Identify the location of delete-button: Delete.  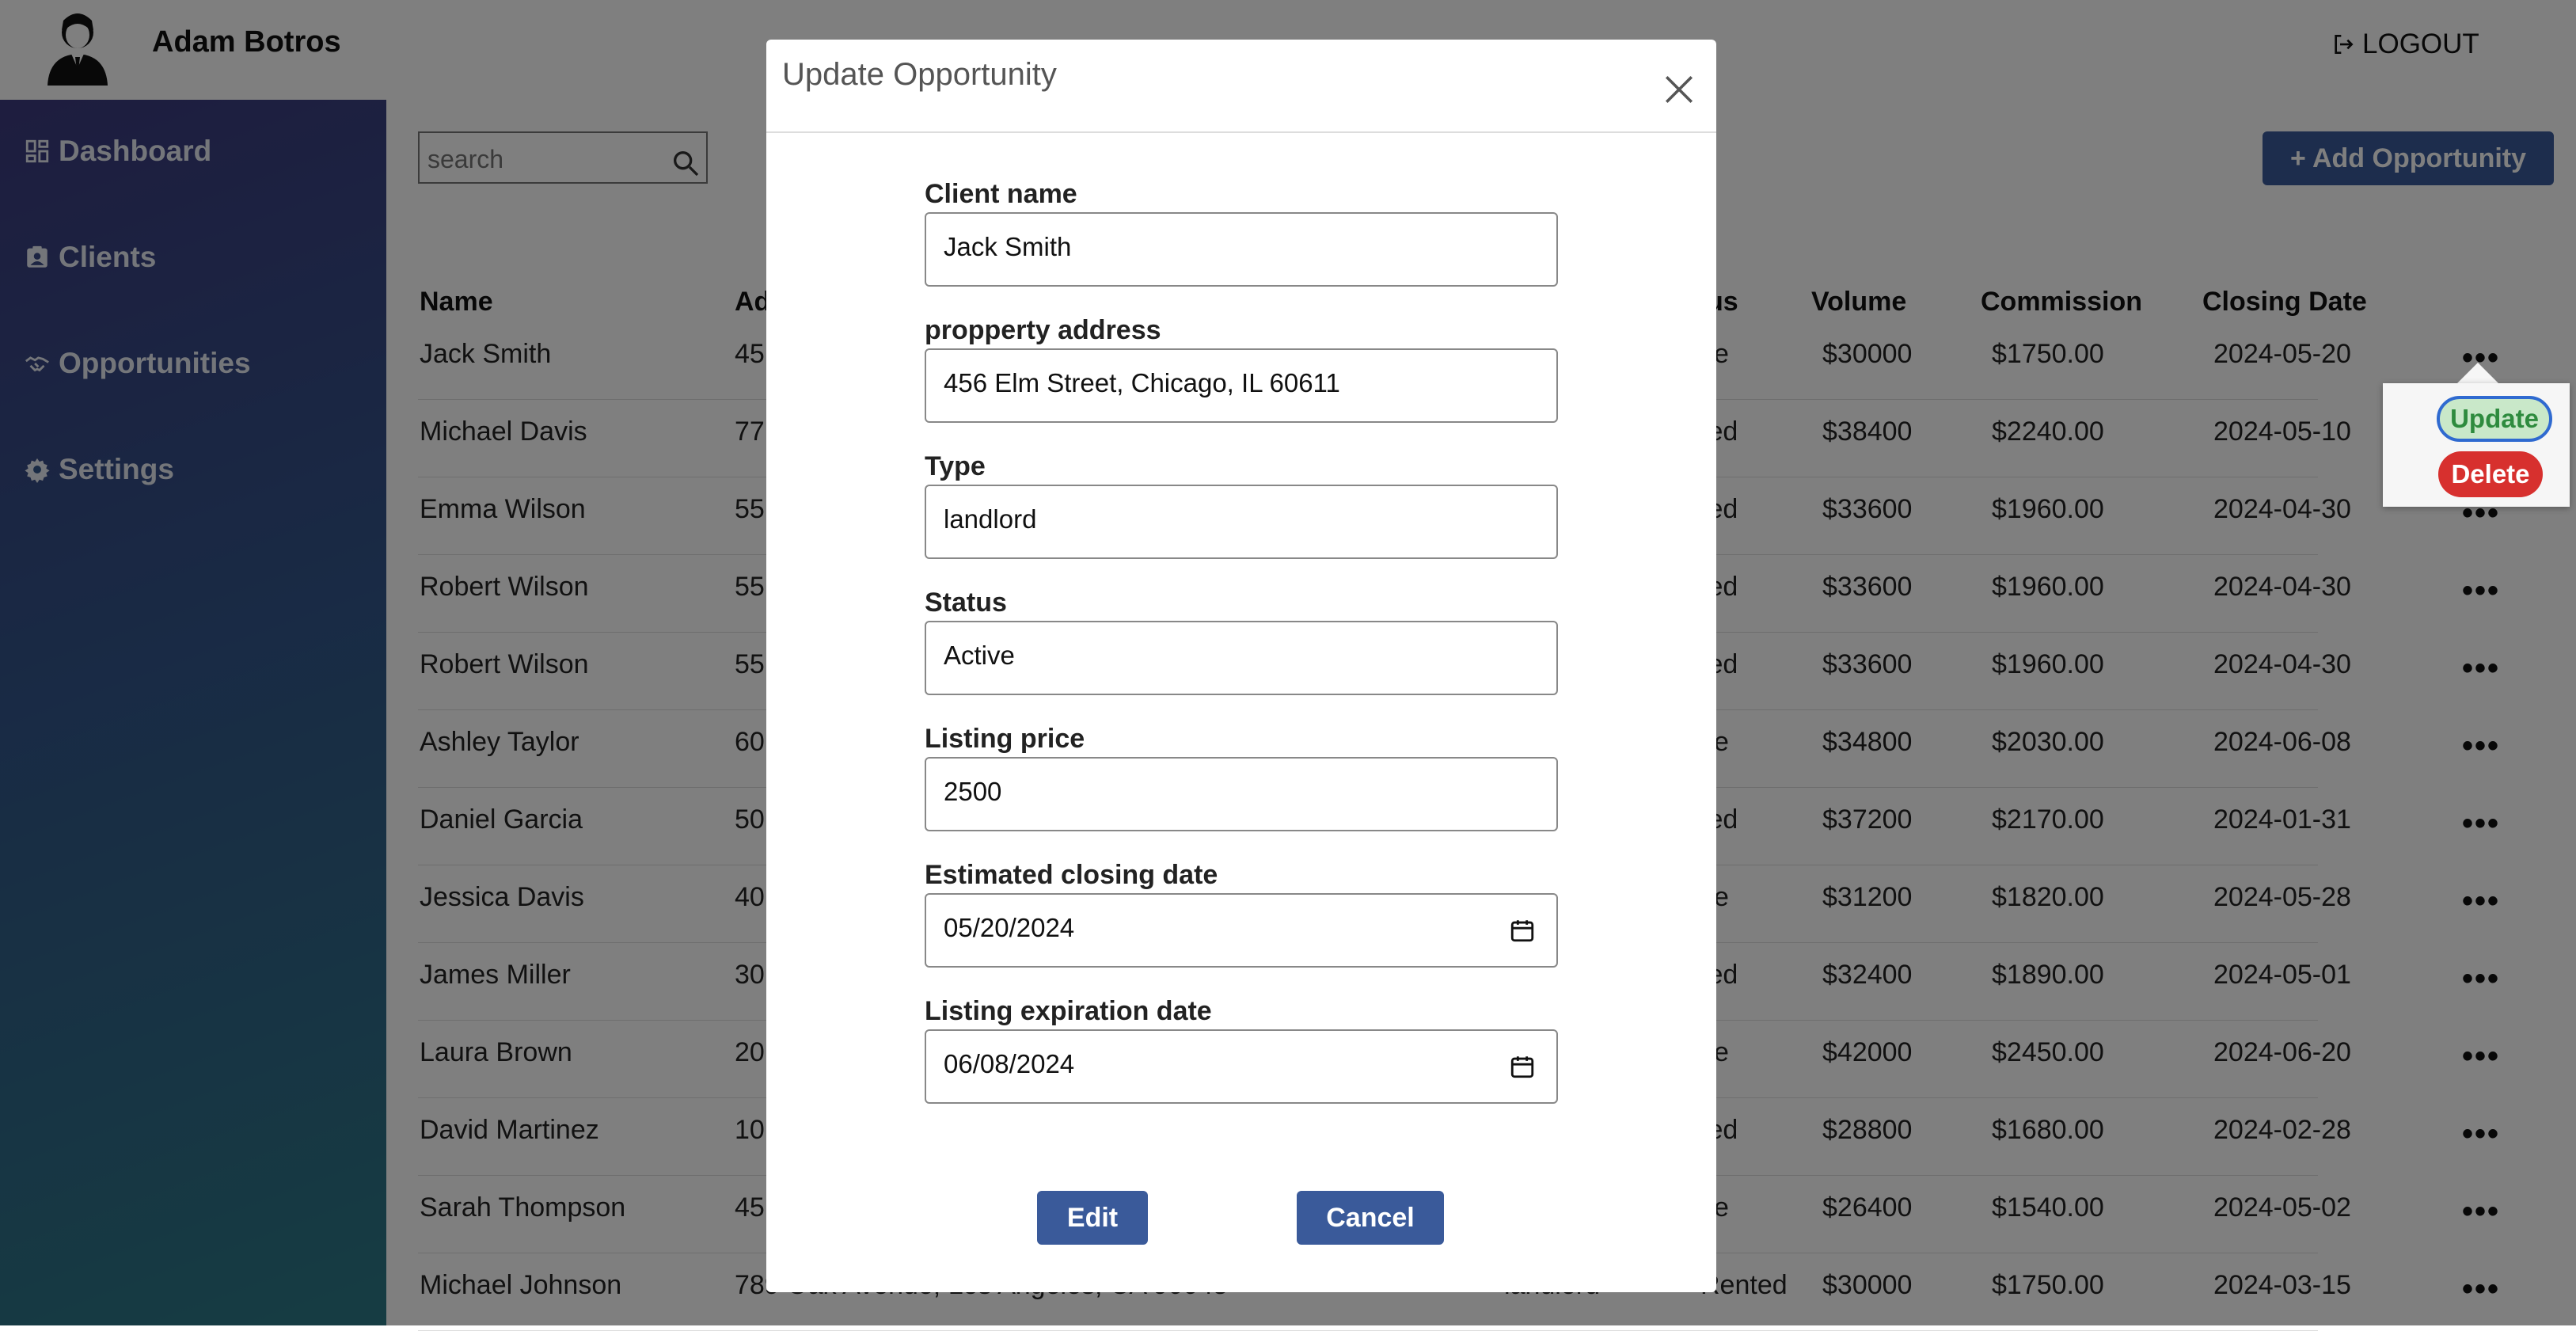
(2490, 474).